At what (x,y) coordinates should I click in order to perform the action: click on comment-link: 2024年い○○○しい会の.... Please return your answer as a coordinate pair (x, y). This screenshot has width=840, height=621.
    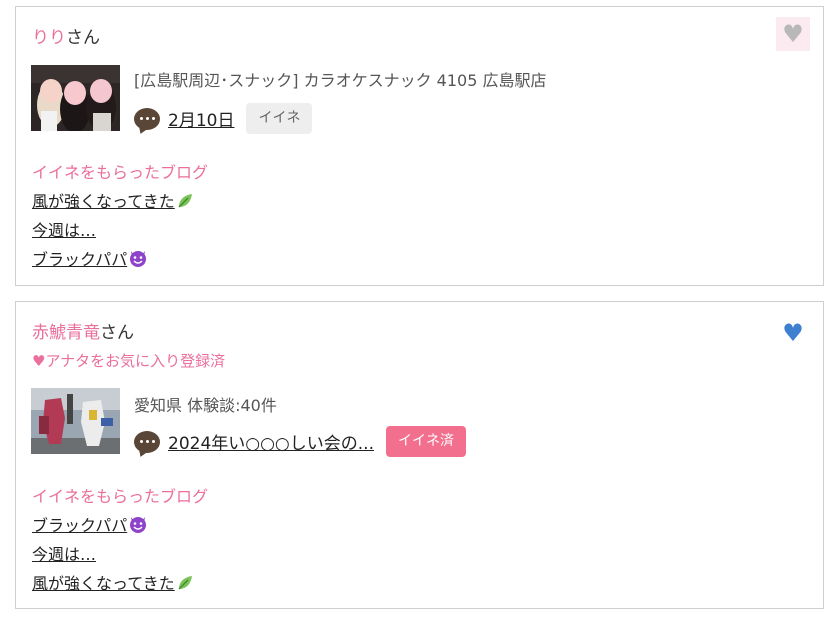
    Looking at the image, I should click on (271, 441).